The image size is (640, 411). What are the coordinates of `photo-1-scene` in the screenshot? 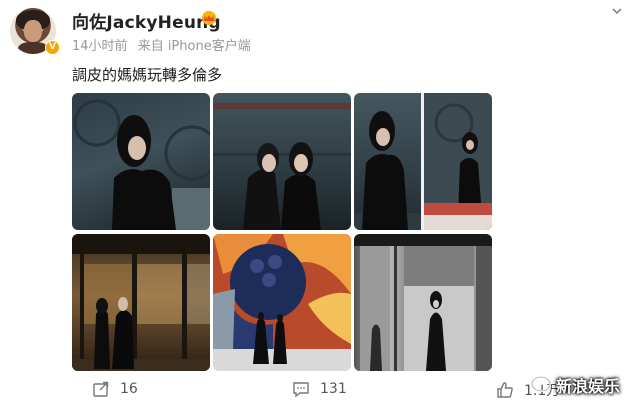 It's located at (141, 164).